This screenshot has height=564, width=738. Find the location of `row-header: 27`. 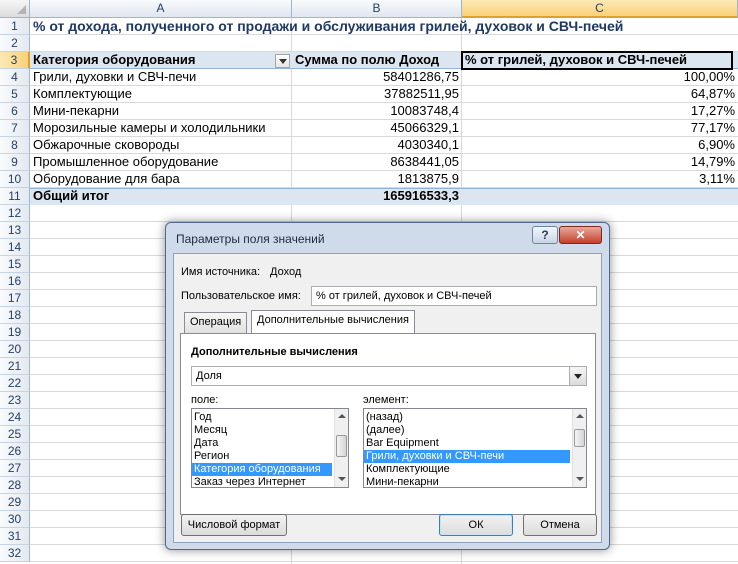

row-header: 27 is located at coordinates (15, 468).